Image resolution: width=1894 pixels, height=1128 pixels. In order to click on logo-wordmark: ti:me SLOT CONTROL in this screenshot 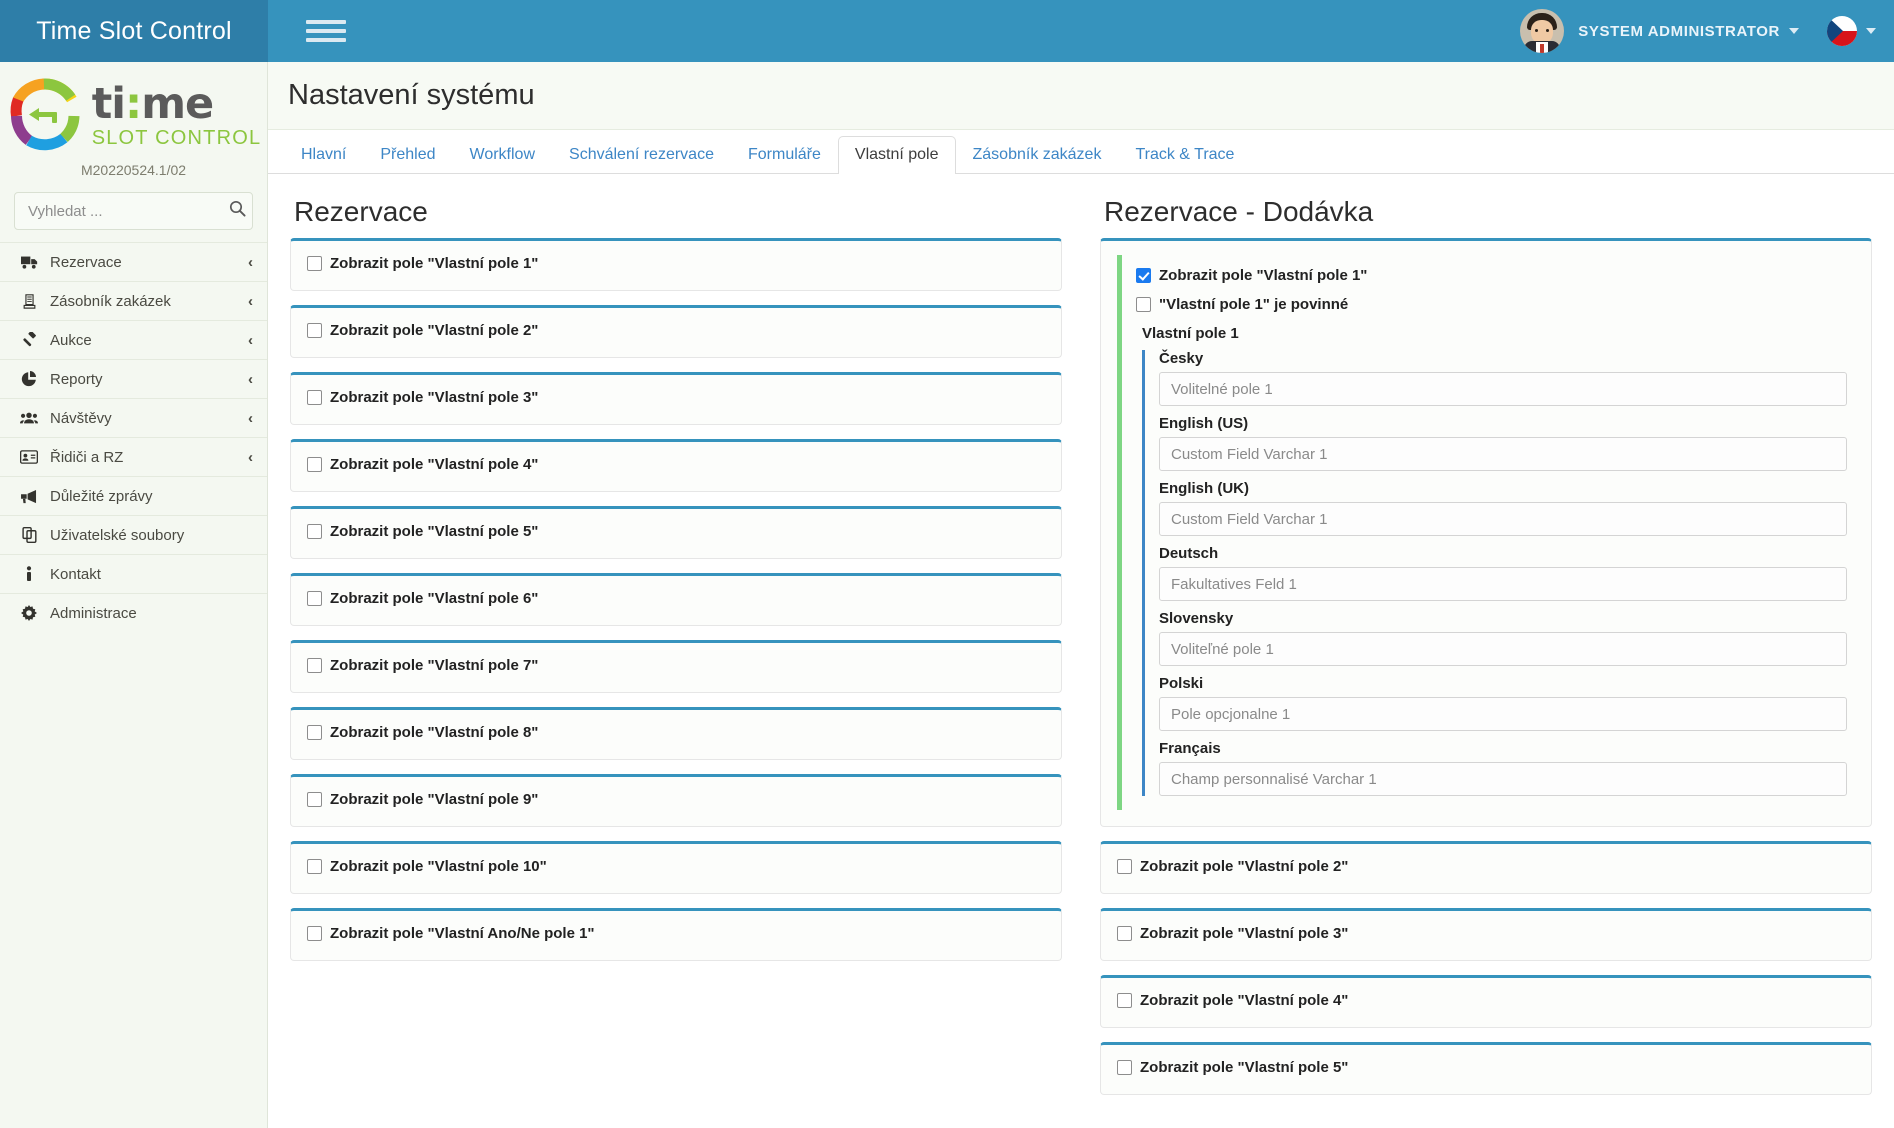, I will do `click(176, 113)`.